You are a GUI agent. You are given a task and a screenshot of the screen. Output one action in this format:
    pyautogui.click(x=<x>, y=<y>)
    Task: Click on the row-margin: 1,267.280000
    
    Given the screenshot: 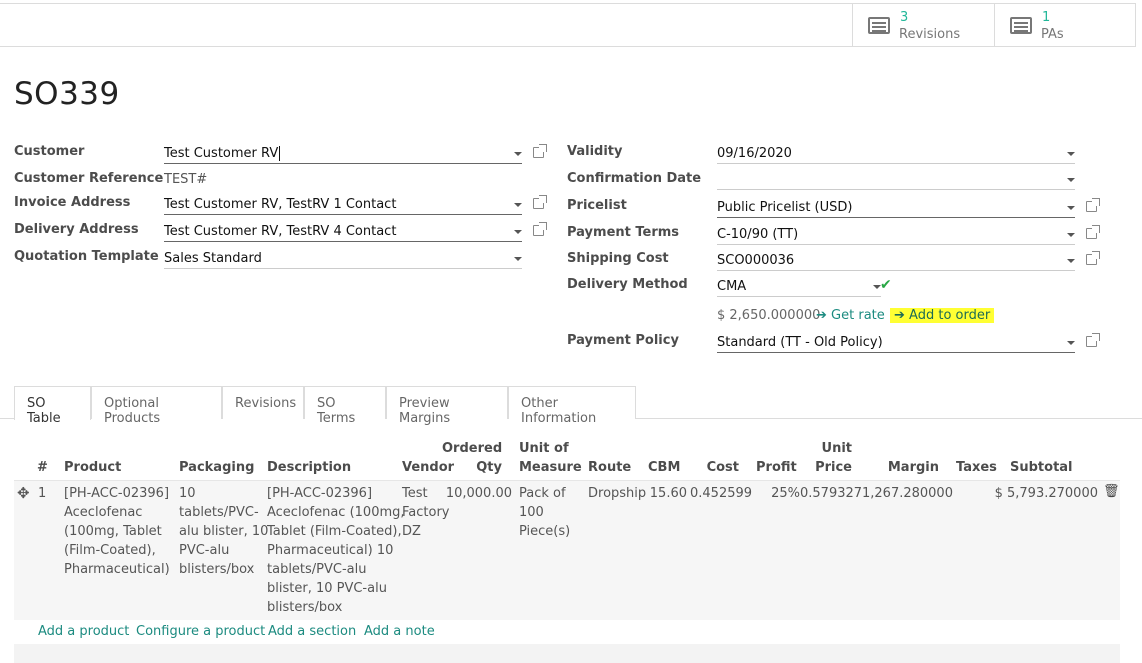 What is the action you would take?
    pyautogui.click(x=907, y=493)
    